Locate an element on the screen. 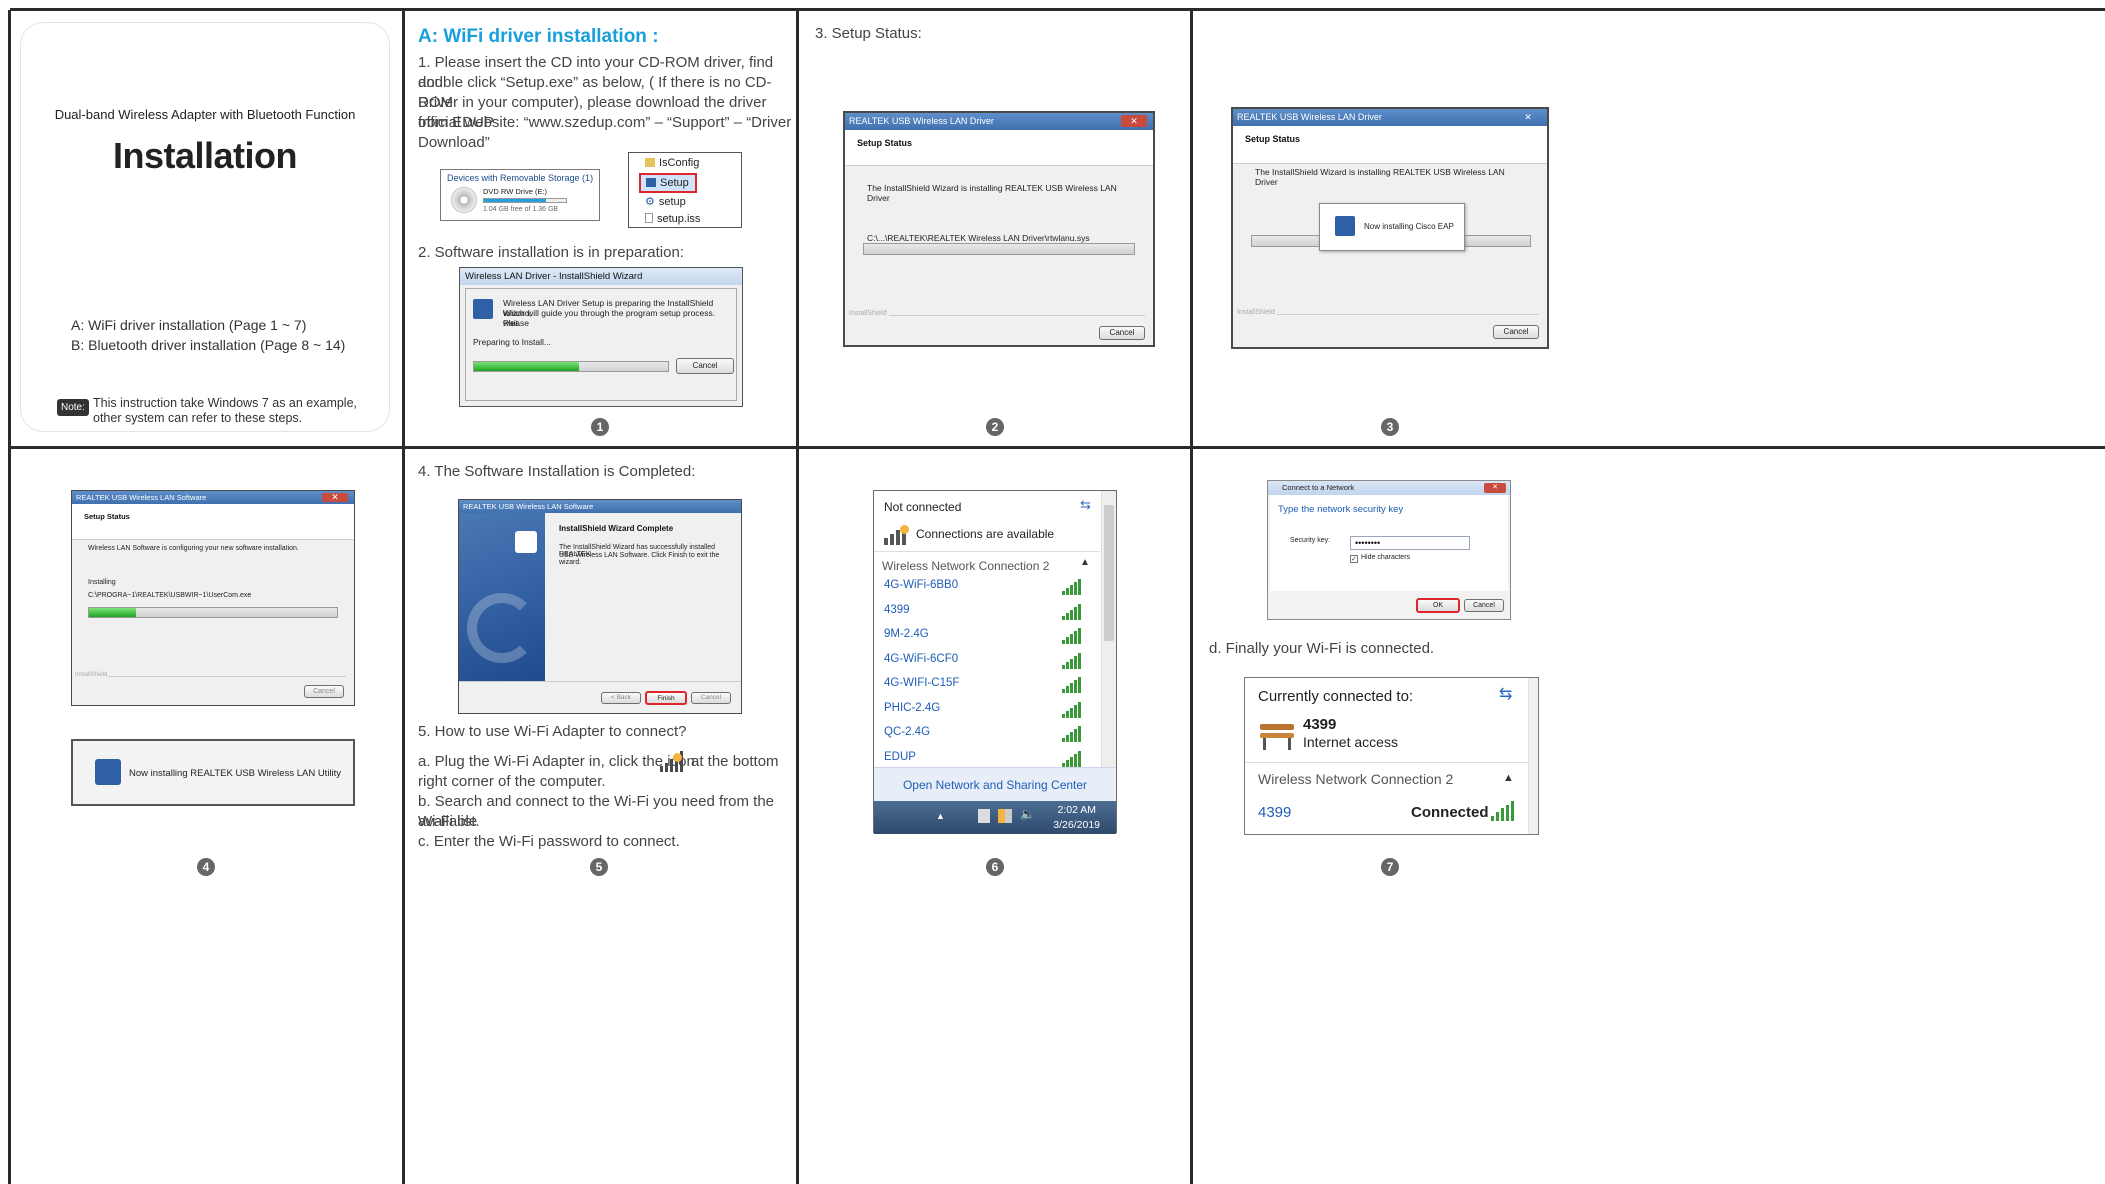  file-setup: ⚙ setup is located at coordinates (665, 201).